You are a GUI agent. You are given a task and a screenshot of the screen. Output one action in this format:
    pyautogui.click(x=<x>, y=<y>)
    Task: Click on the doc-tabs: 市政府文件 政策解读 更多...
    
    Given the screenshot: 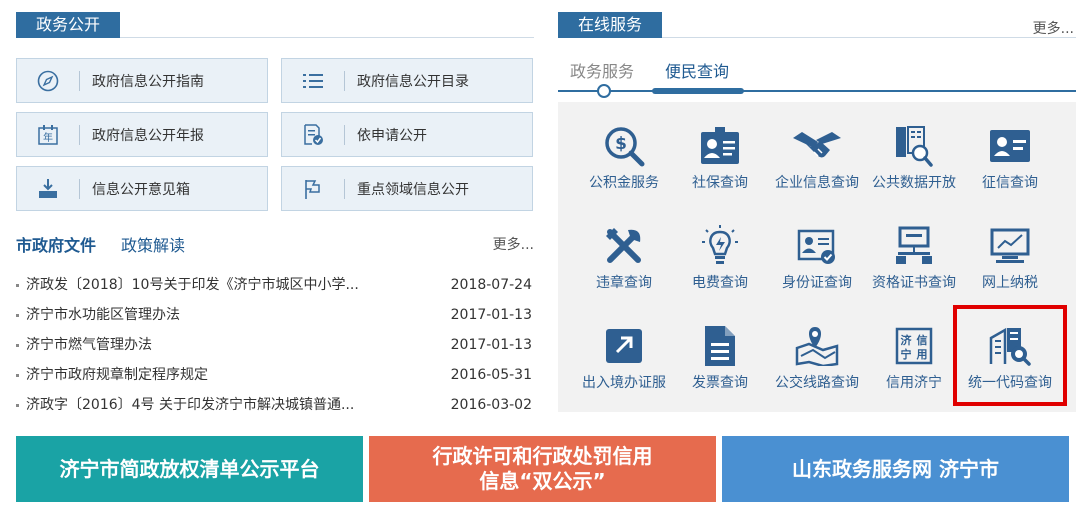 What is the action you would take?
    pyautogui.click(x=275, y=242)
    